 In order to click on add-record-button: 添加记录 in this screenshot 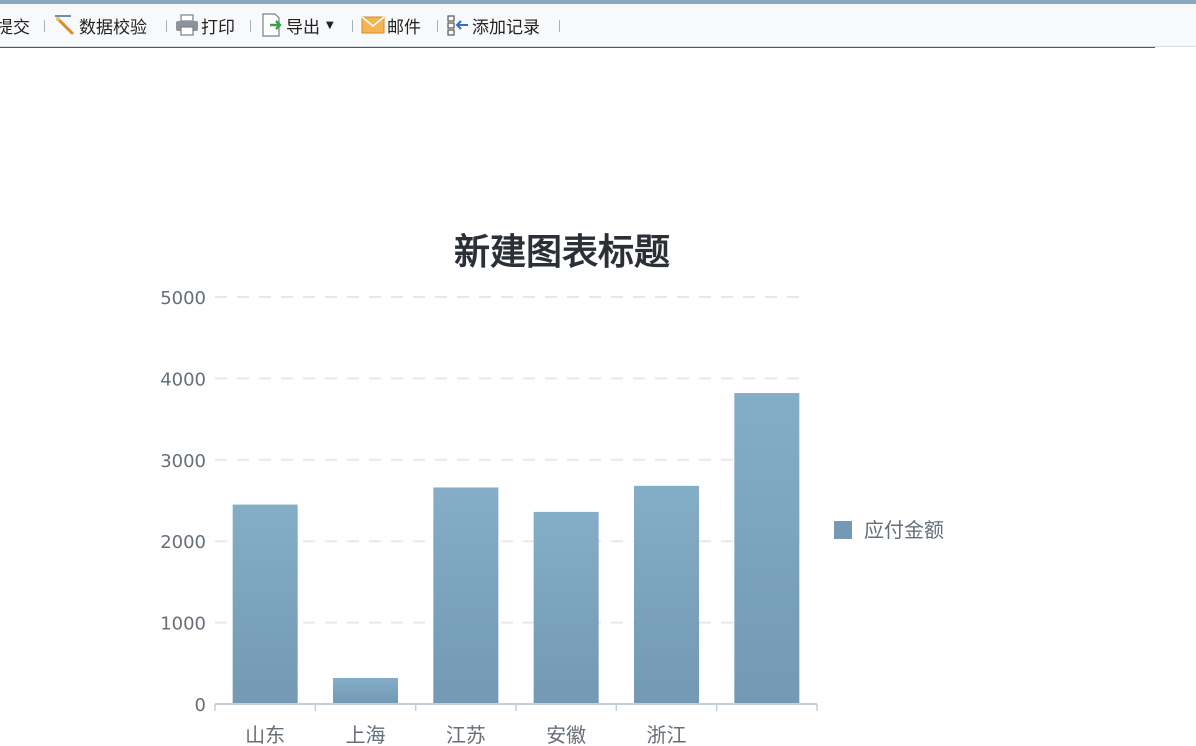, I will do `click(493, 25)`.